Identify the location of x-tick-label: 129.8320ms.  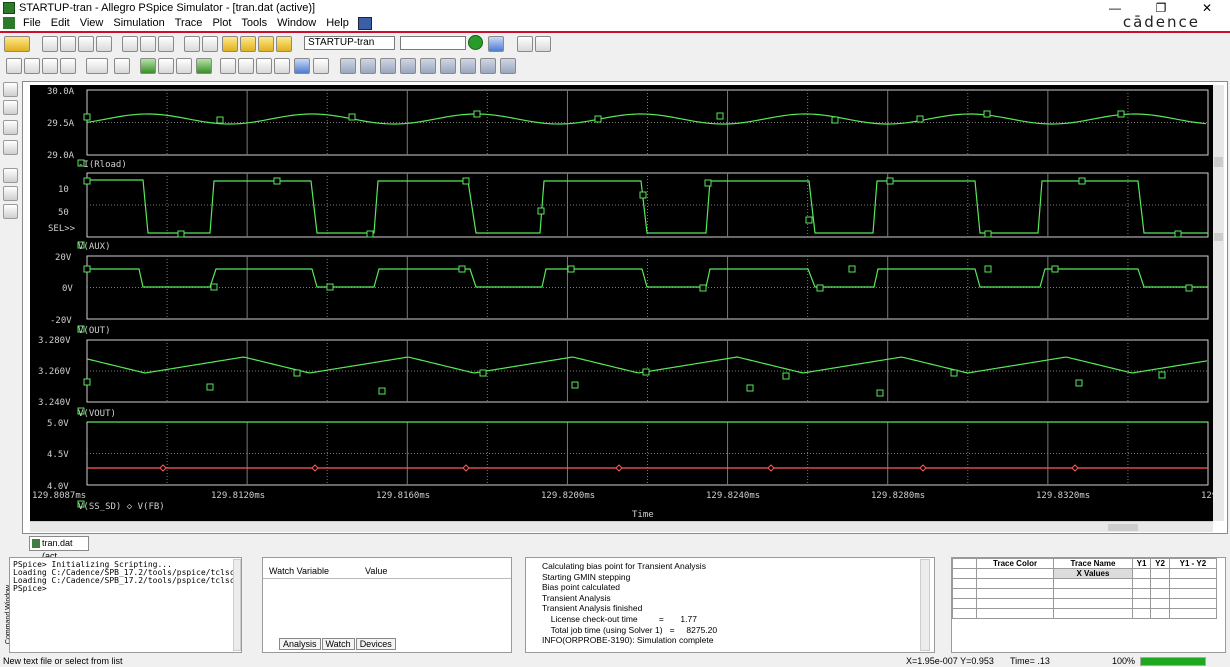
(1063, 496).